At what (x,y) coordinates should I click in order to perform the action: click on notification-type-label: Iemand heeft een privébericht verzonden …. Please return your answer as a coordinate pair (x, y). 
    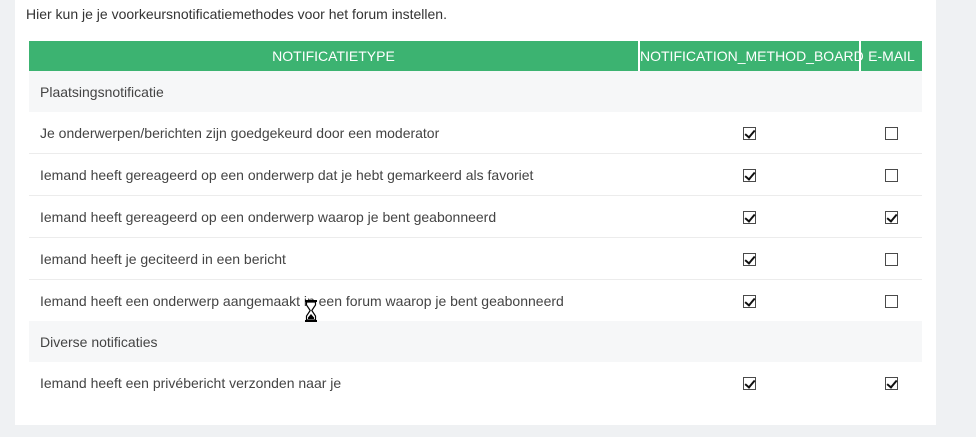
    Looking at the image, I should click on (191, 382).